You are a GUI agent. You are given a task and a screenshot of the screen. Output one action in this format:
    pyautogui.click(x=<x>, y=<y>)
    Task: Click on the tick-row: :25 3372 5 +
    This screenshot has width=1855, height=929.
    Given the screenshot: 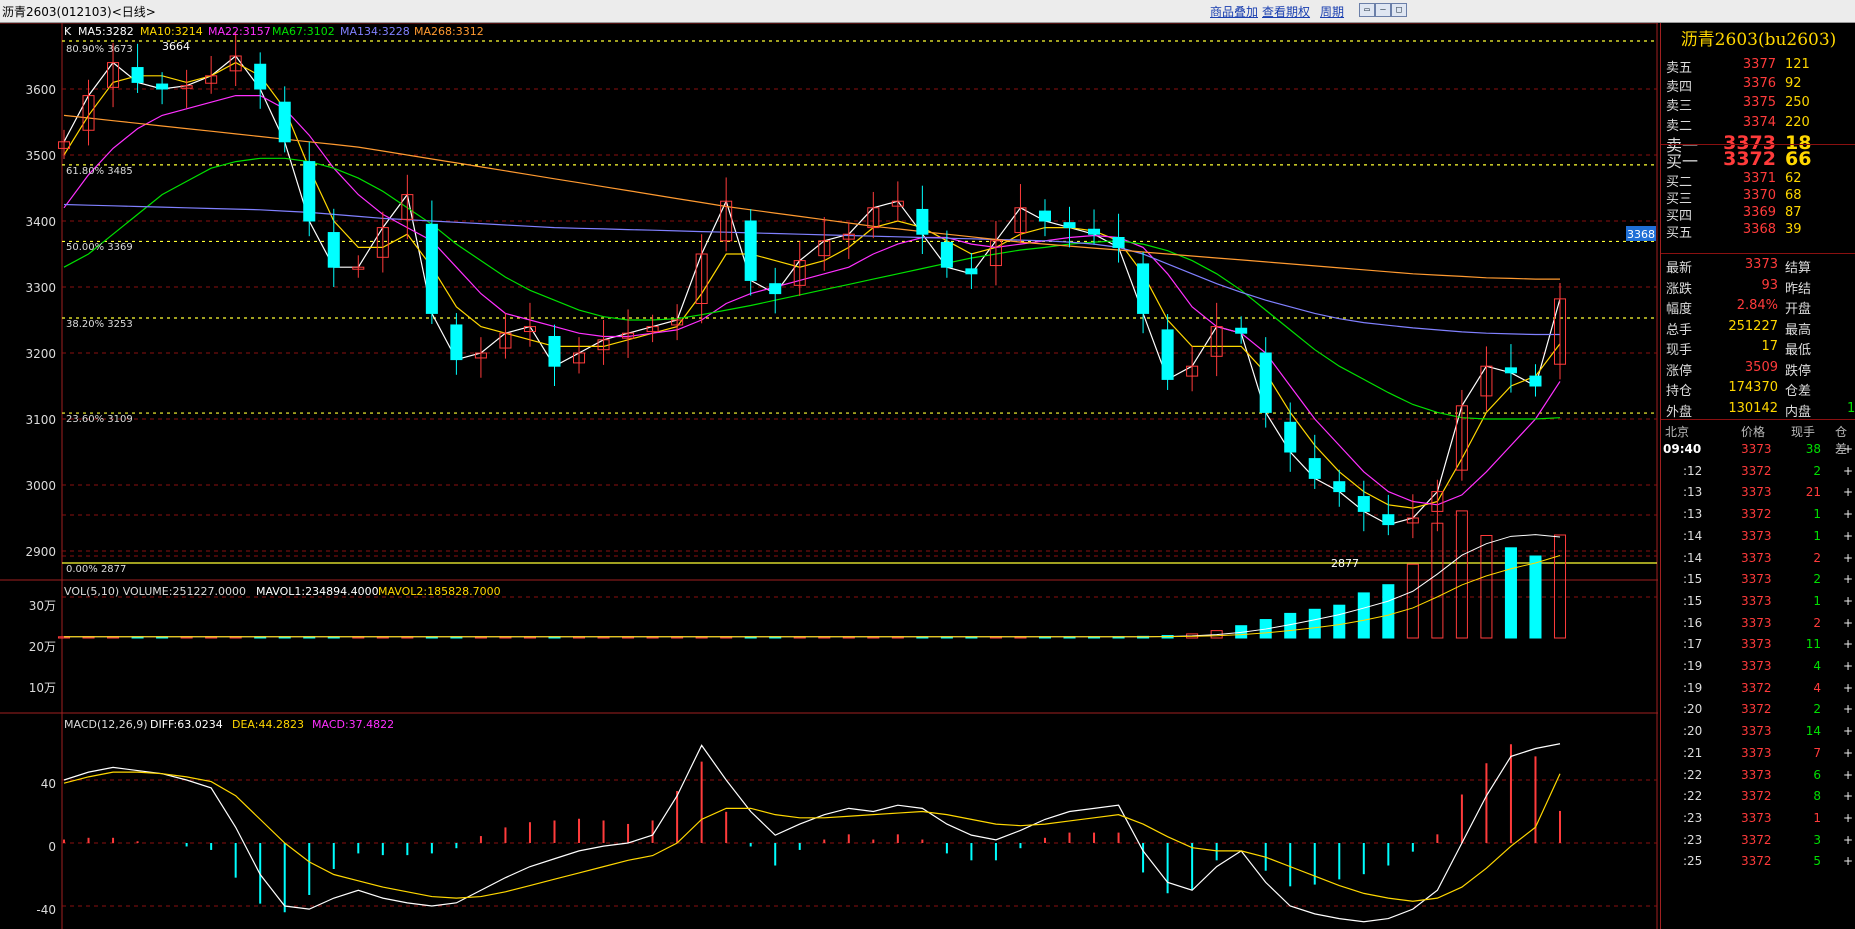 What is the action you would take?
    pyautogui.click(x=1758, y=863)
    